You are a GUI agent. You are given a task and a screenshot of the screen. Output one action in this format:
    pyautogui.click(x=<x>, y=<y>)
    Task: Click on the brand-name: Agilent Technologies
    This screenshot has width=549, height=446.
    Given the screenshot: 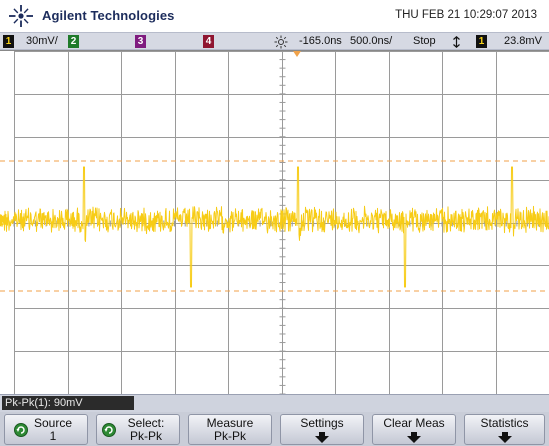 What is the action you would take?
    pyautogui.click(x=108, y=15)
    